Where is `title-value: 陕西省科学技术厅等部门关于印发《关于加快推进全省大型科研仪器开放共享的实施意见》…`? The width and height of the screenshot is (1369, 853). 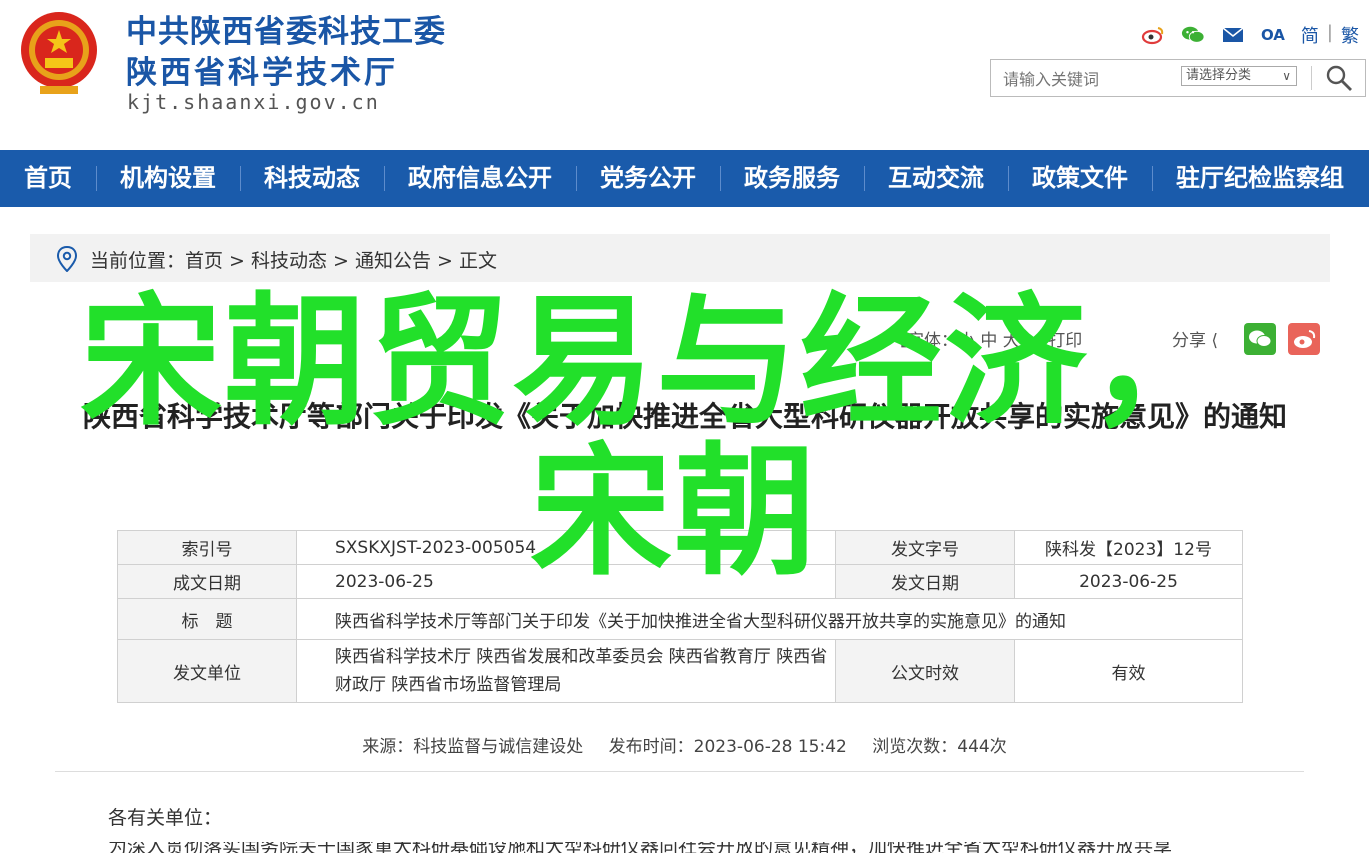
title-value: 陕西省科学技术厅等部门关于印发《关于加快推进全省大型科研仪器开放共享的实施意见》… is located at coordinates (769, 619).